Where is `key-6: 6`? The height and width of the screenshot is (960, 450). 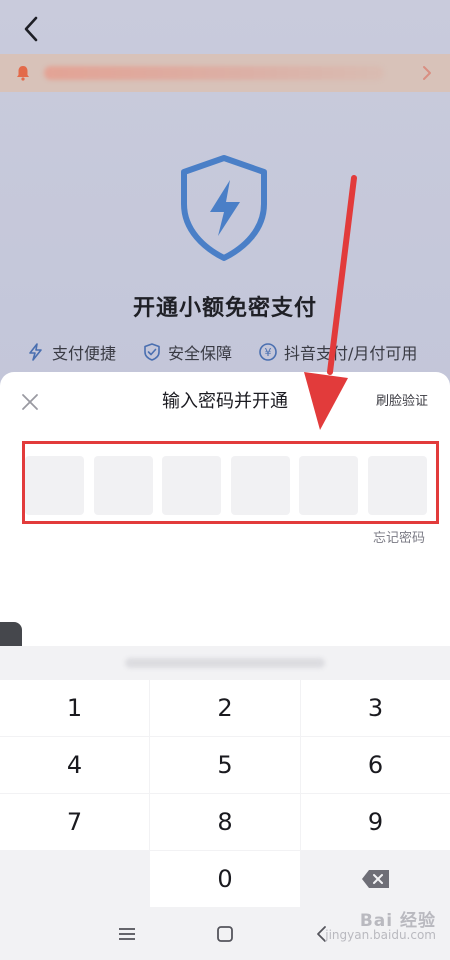 key-6: 6 is located at coordinates (375, 765).